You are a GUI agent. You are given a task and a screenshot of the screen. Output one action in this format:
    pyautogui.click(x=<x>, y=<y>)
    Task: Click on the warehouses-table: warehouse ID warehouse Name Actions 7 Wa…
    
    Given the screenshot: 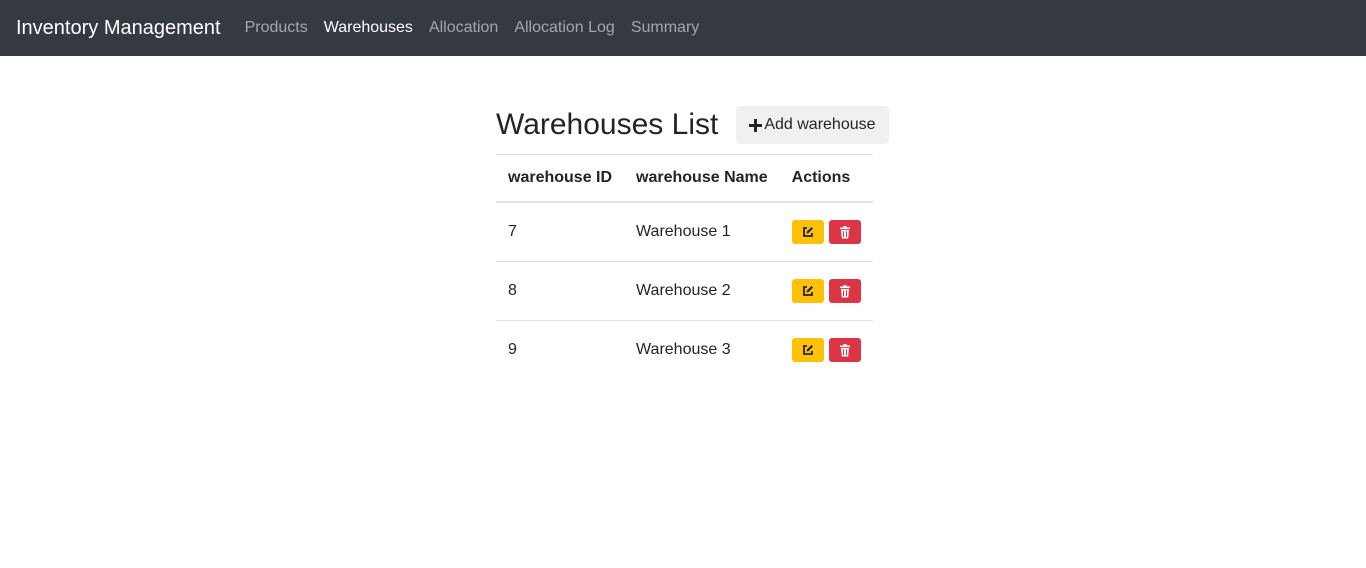 What is the action you would take?
    pyautogui.click(x=684, y=266)
    